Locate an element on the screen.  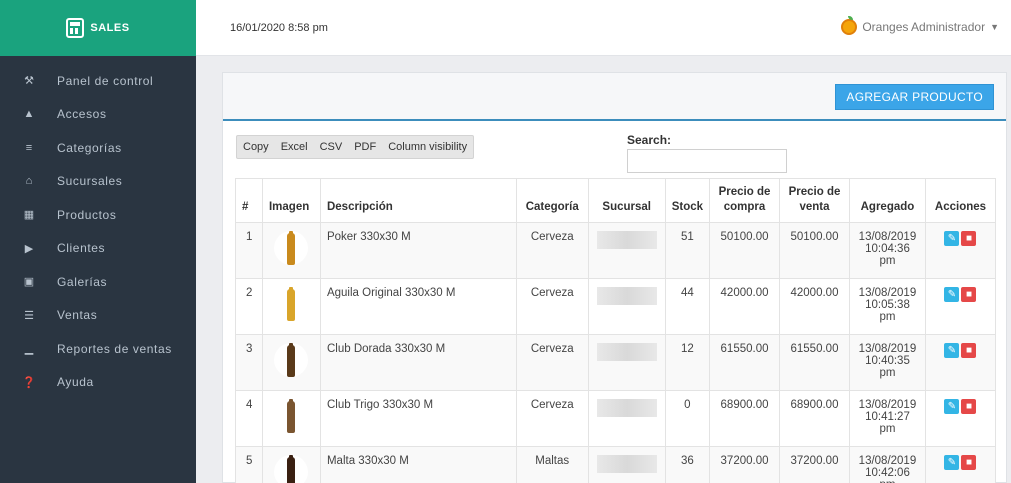
sidebar-item-ayuda: ❓ Ayuda is located at coordinates (98, 383).